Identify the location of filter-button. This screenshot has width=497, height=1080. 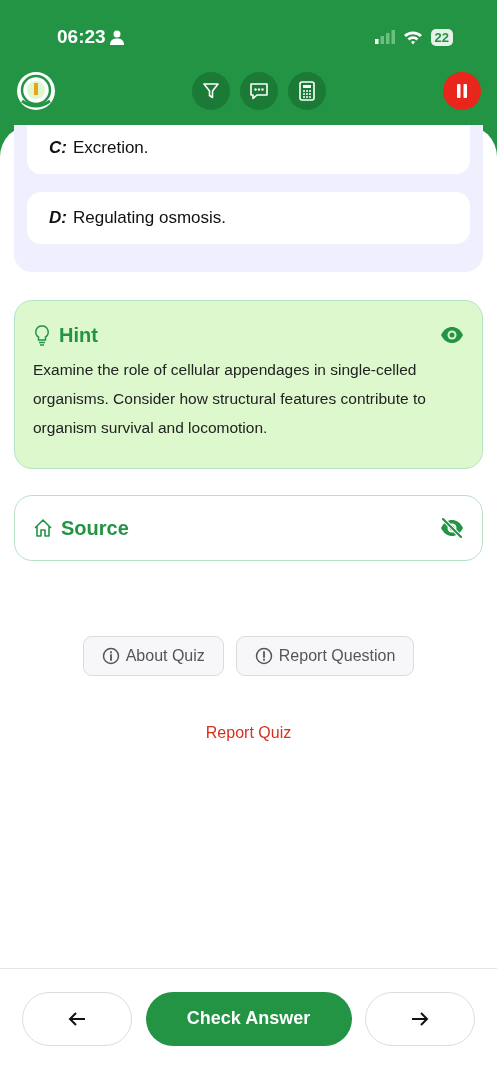
(210, 91).